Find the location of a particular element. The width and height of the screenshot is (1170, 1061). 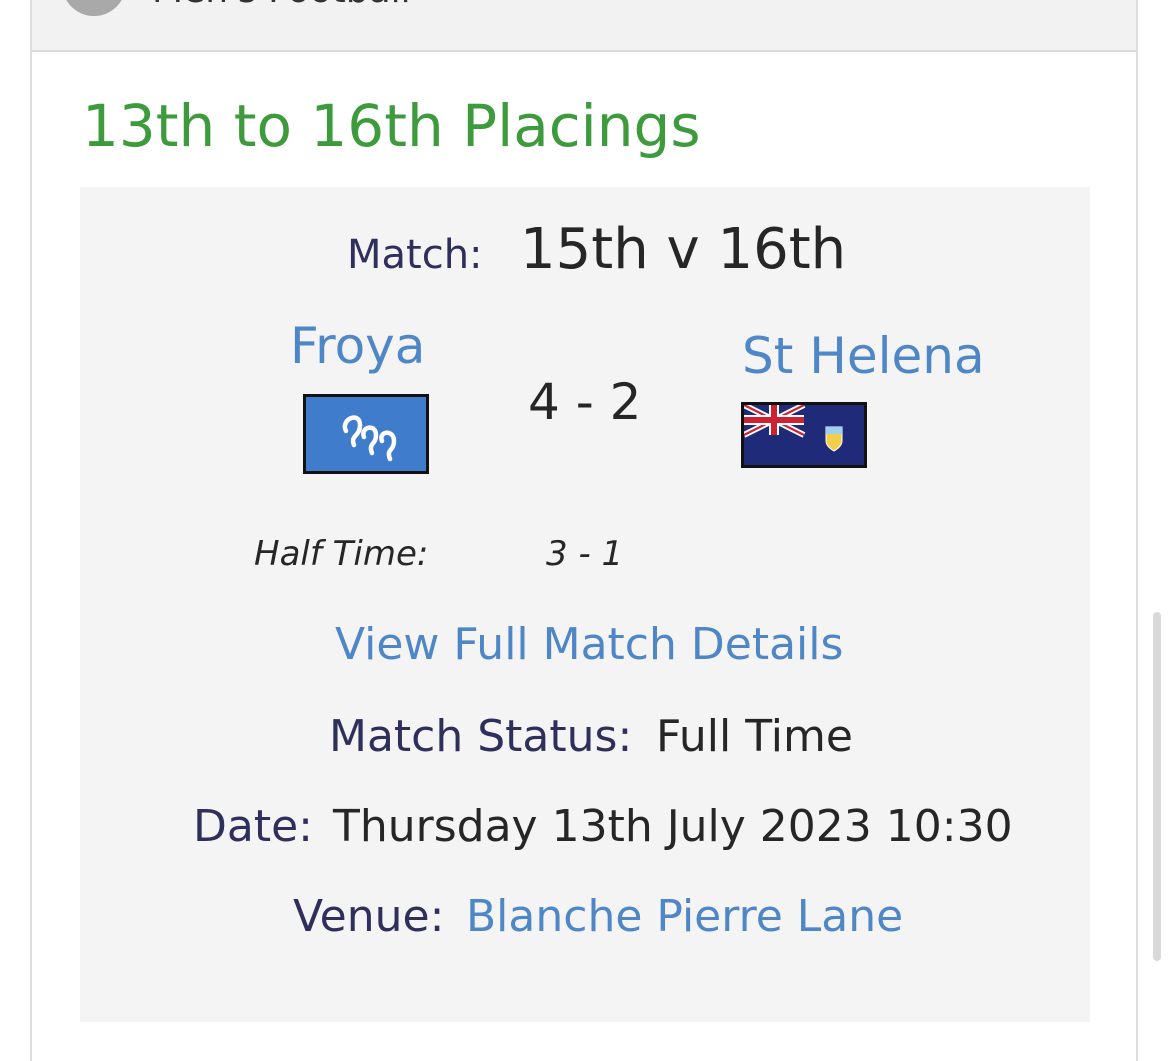

away-team-link: St Helena is located at coordinates (863, 356).